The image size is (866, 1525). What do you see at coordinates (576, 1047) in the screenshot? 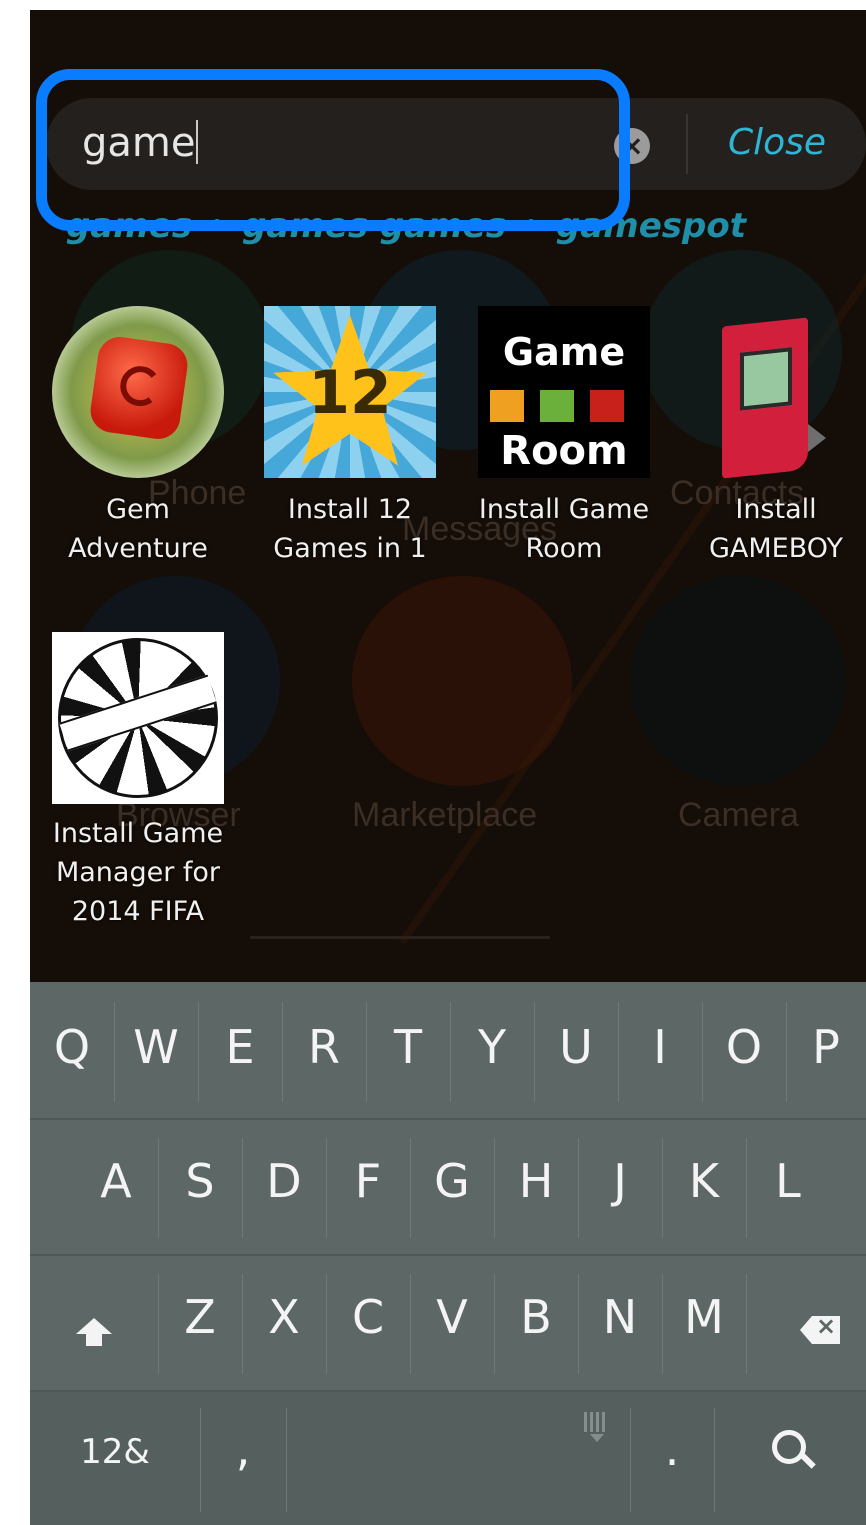
I see `key-u: U` at bounding box center [576, 1047].